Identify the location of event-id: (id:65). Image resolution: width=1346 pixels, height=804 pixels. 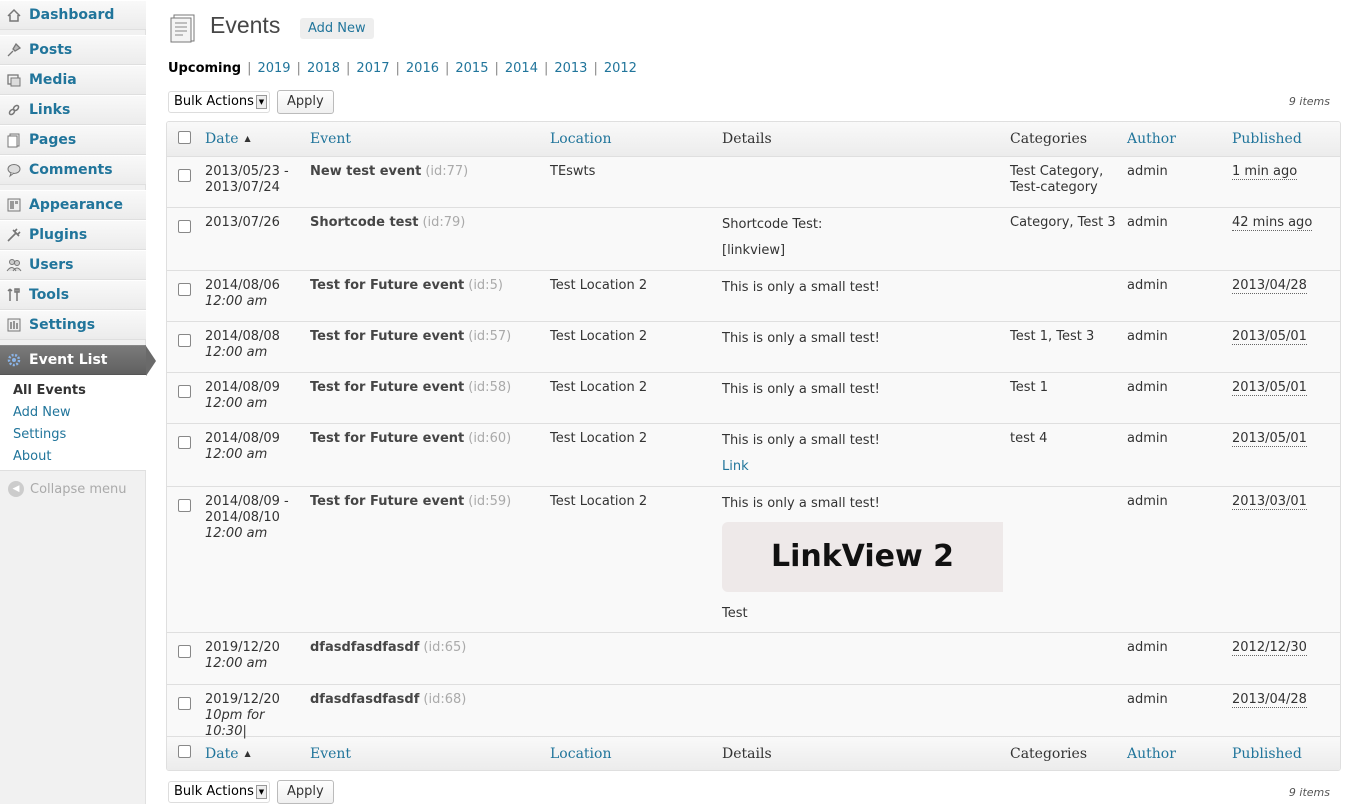
(445, 647).